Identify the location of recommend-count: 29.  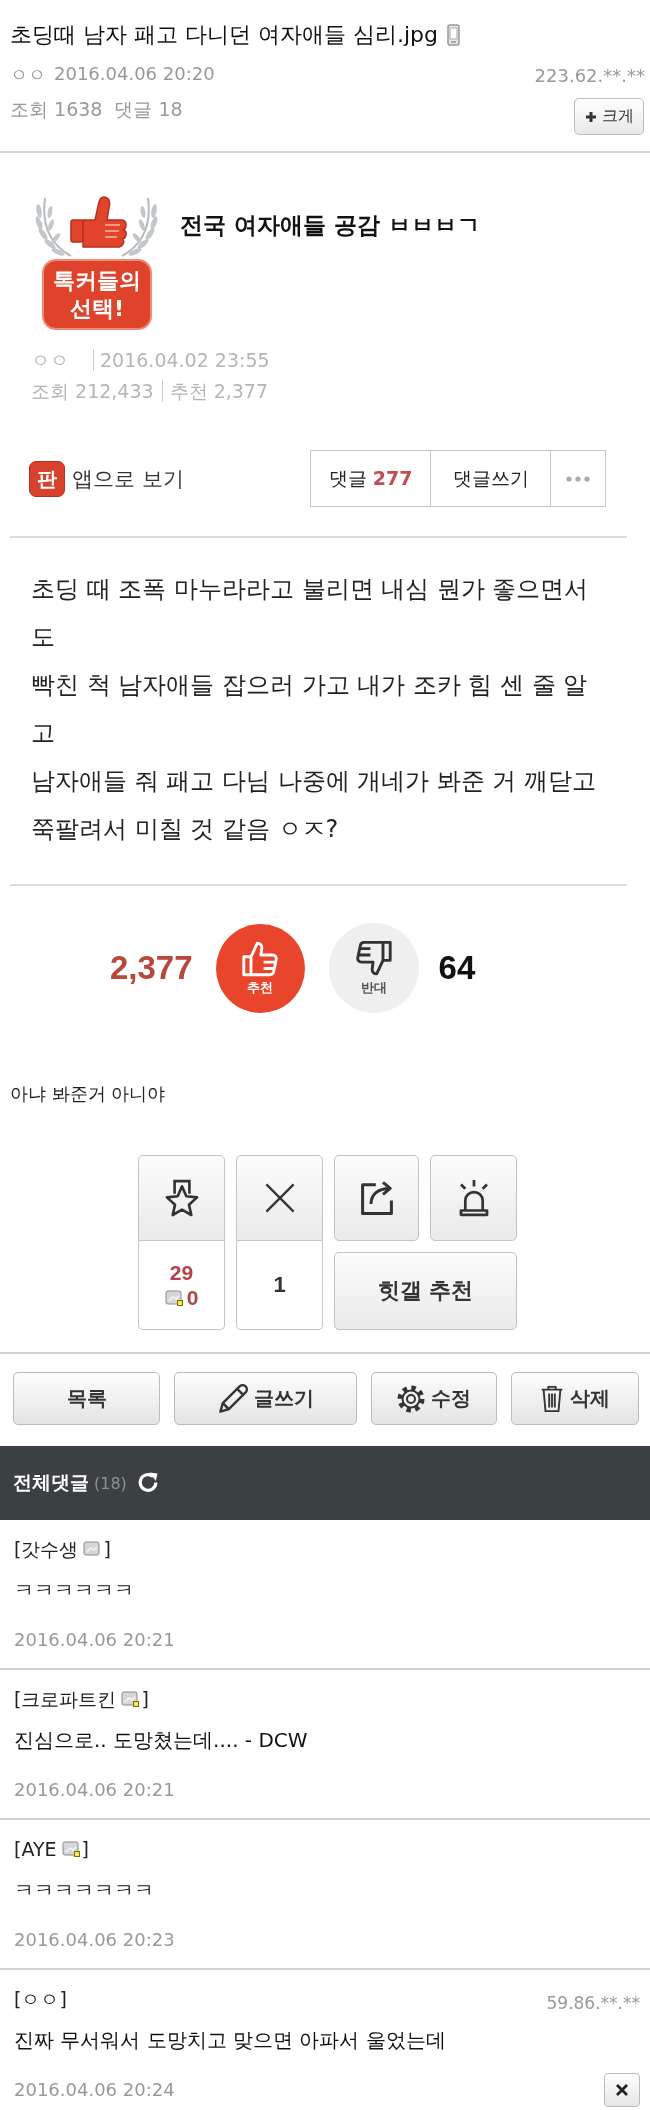
(181, 1272).